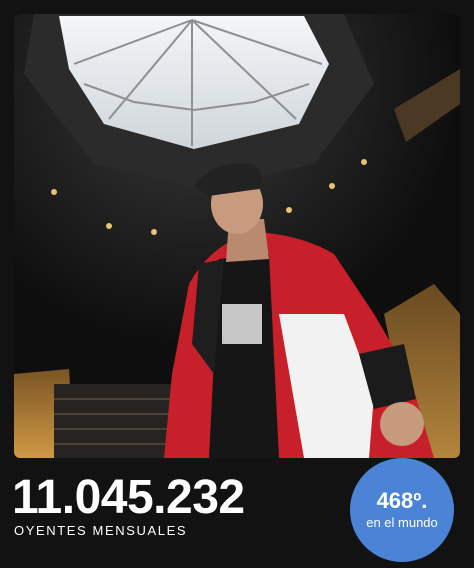 Image resolution: width=474 pixels, height=568 pixels. I want to click on monthly-listeners-label: OYENTES MENSUALES, so click(101, 530).